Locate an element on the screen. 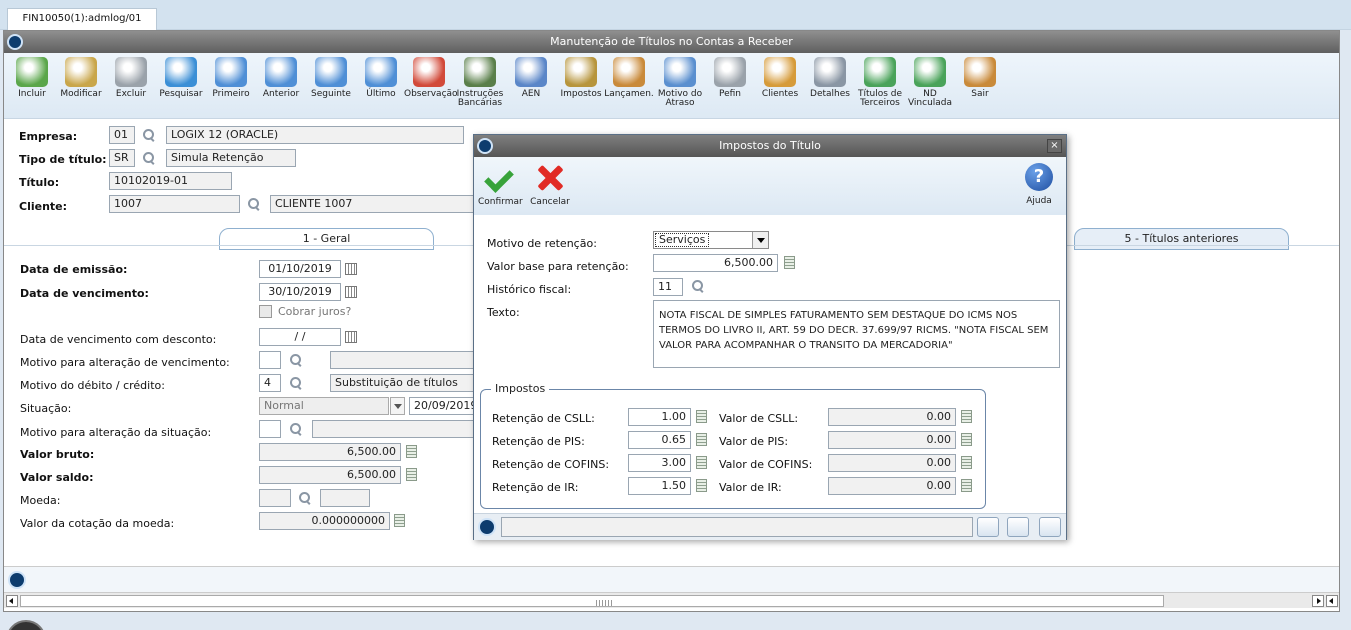 This screenshot has width=1351, height=630. message-icon is located at coordinates (1050, 527).